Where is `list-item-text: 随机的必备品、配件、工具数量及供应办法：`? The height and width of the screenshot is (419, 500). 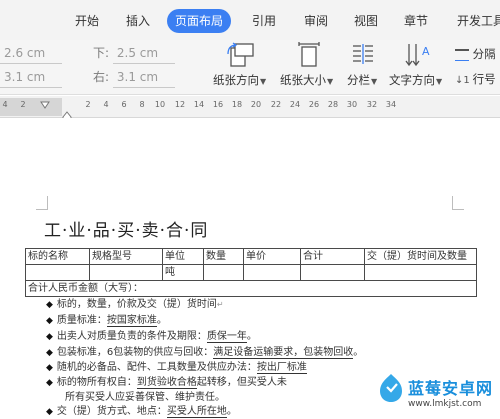 list-item-text: 随机的必备品、配件、工具数量及供应办法： is located at coordinates (156, 367).